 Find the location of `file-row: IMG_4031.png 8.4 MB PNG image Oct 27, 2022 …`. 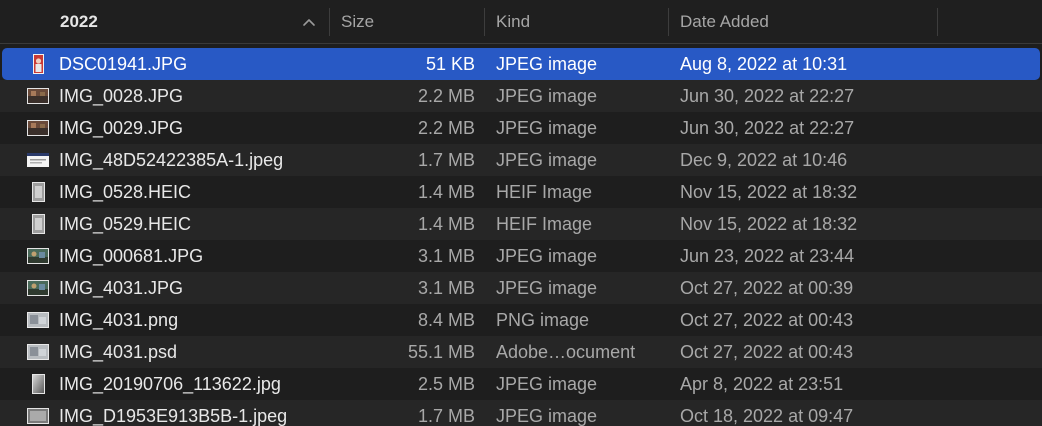

file-row: IMG_4031.png 8.4 MB PNG image Oct 27, 2022 … is located at coordinates (521, 320).